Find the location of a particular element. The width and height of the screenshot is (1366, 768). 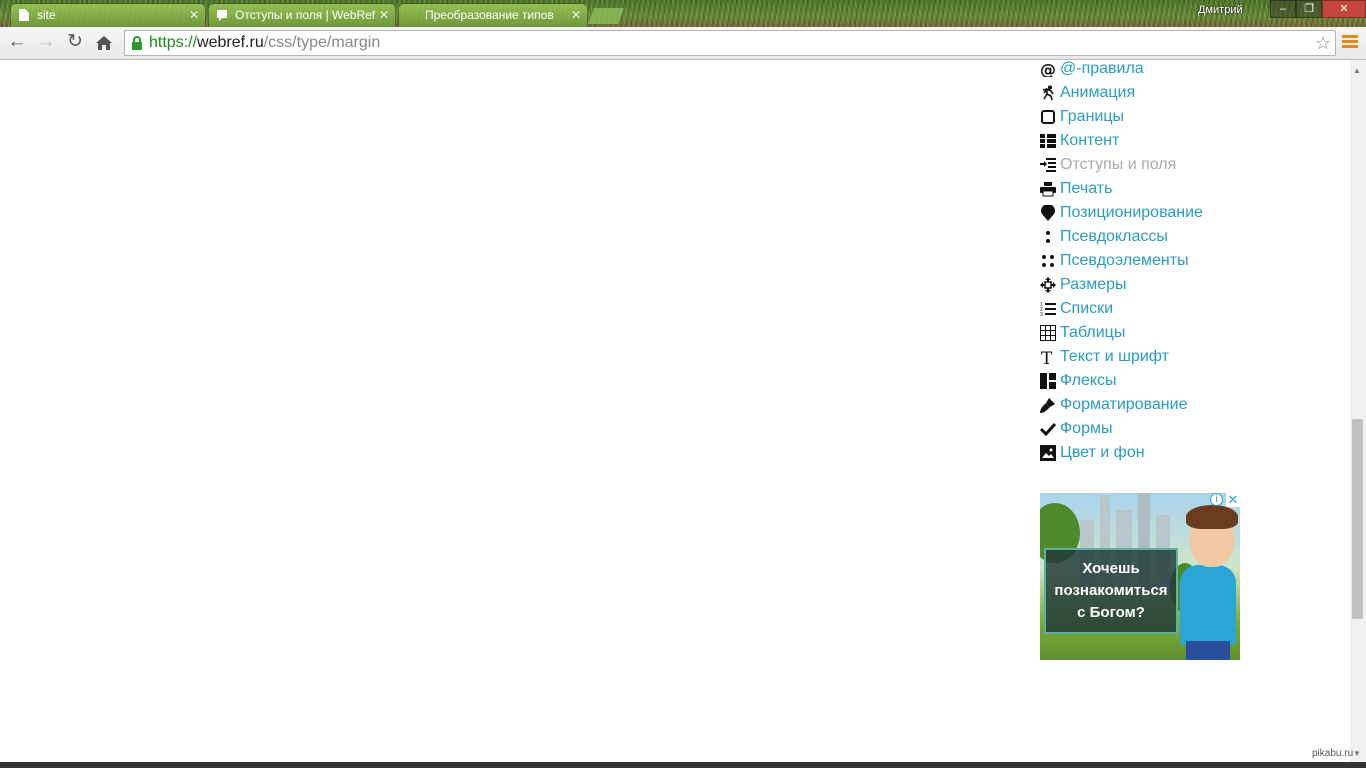

vertical-scrollbar: ▲ ▼ is located at coordinates (1358, 411).